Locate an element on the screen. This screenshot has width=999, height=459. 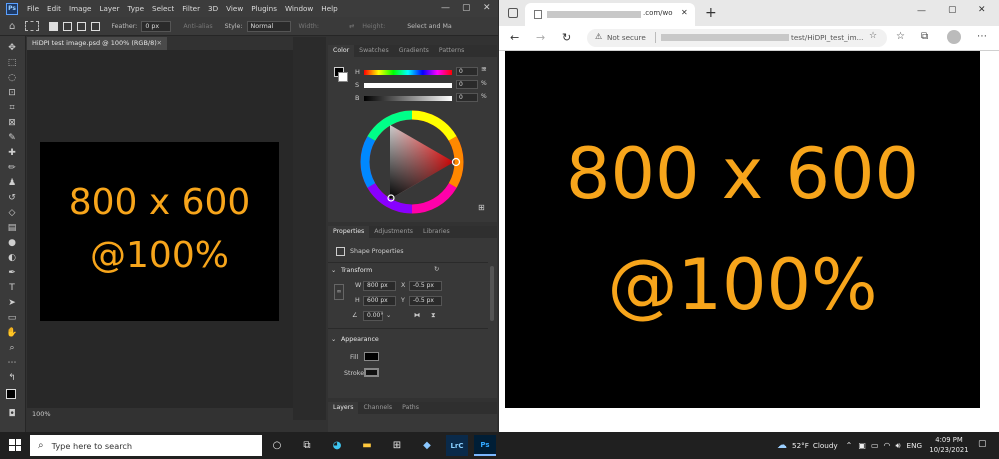
clone-stamp-icon: ♟ is located at coordinates (12, 183).